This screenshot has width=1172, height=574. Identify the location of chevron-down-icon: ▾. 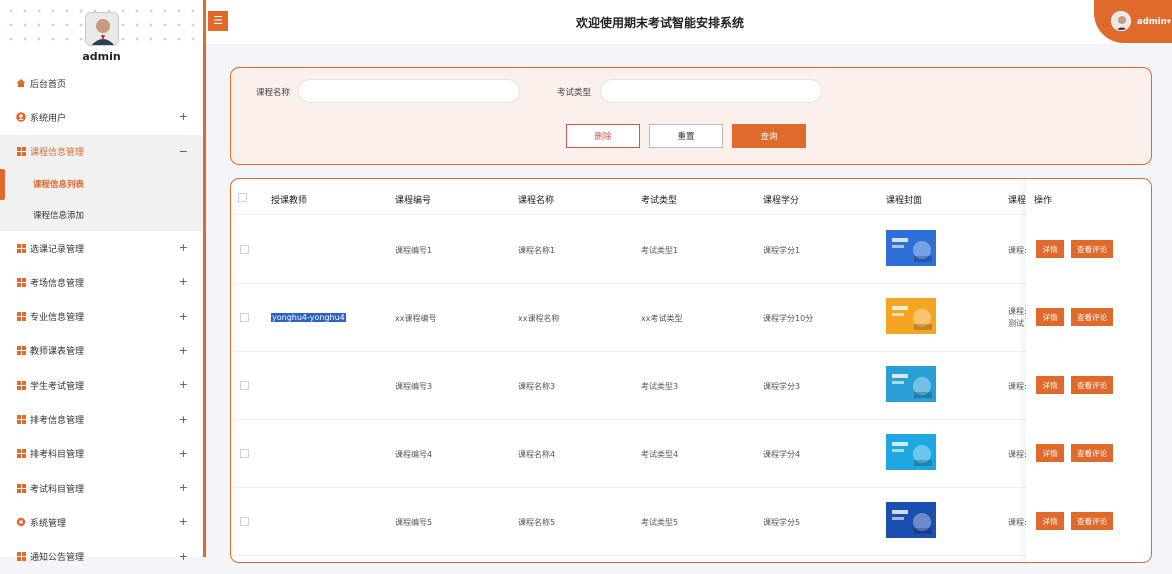
(1168, 22).